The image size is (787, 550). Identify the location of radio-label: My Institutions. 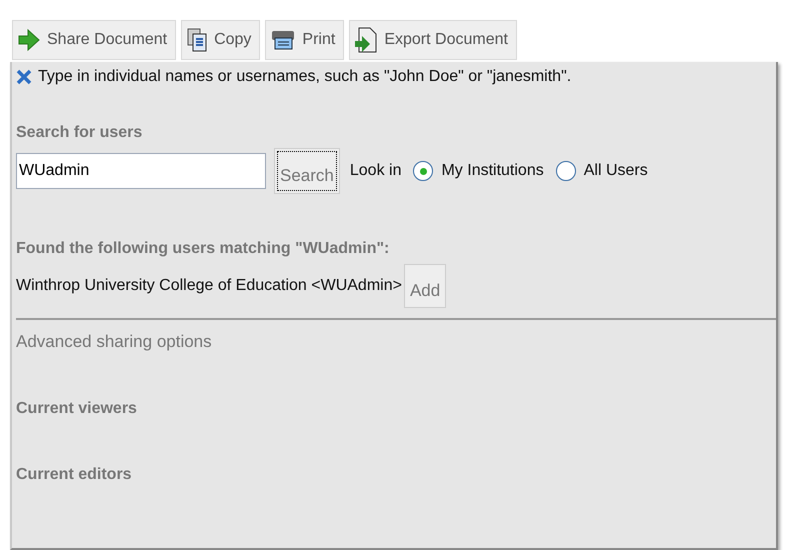
(492, 171).